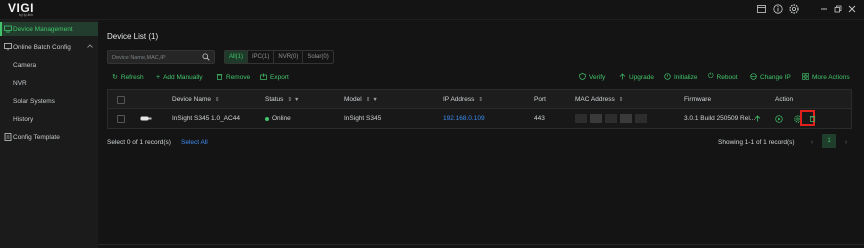  Describe the element at coordinates (36, 137) in the screenshot. I see `sidebar-item-label: Config Template` at that location.